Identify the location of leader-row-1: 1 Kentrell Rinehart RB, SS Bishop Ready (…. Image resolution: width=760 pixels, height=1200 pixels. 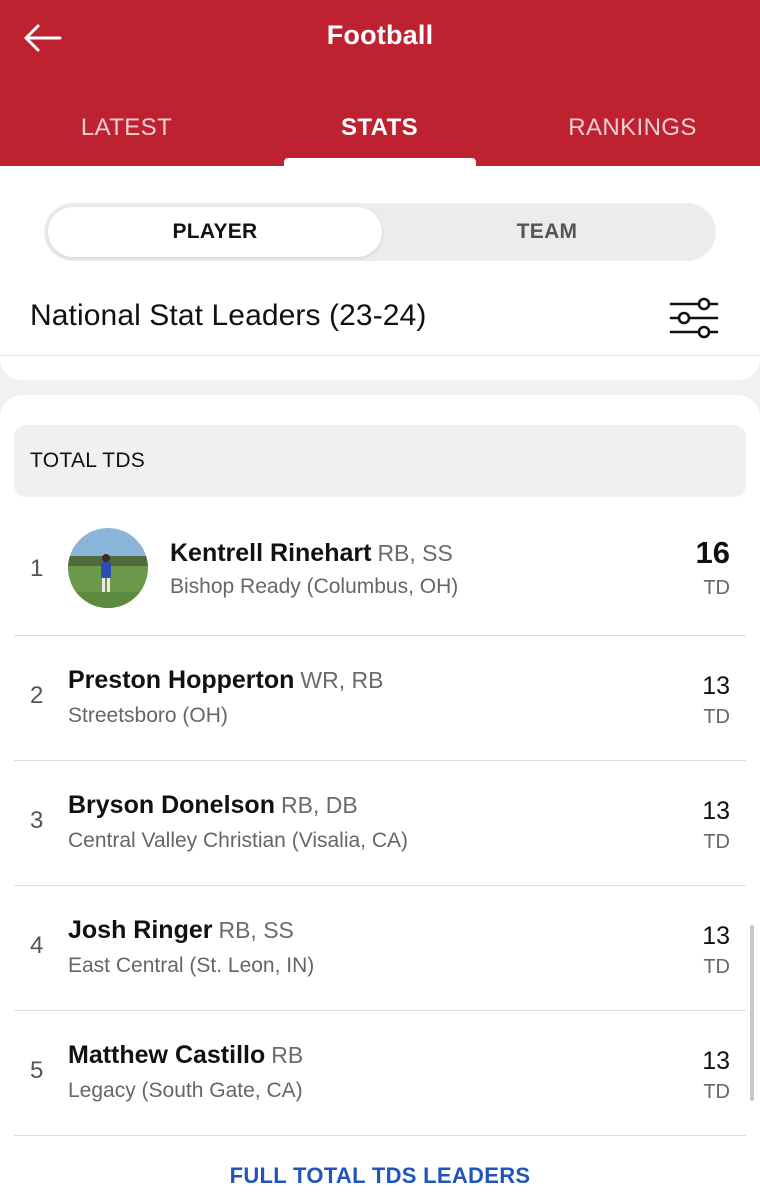
(380, 573).